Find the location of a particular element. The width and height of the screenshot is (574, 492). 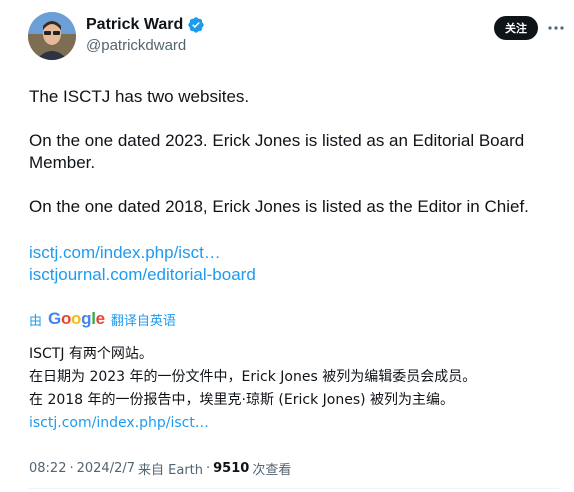

translate-by-label: 由 is located at coordinates (36, 321).